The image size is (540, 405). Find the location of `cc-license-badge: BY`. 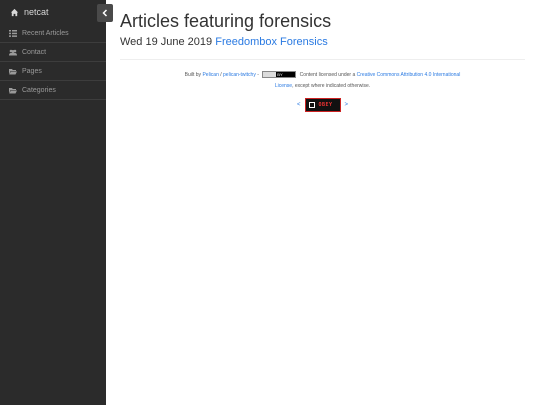

cc-license-badge: BY is located at coordinates (279, 75).